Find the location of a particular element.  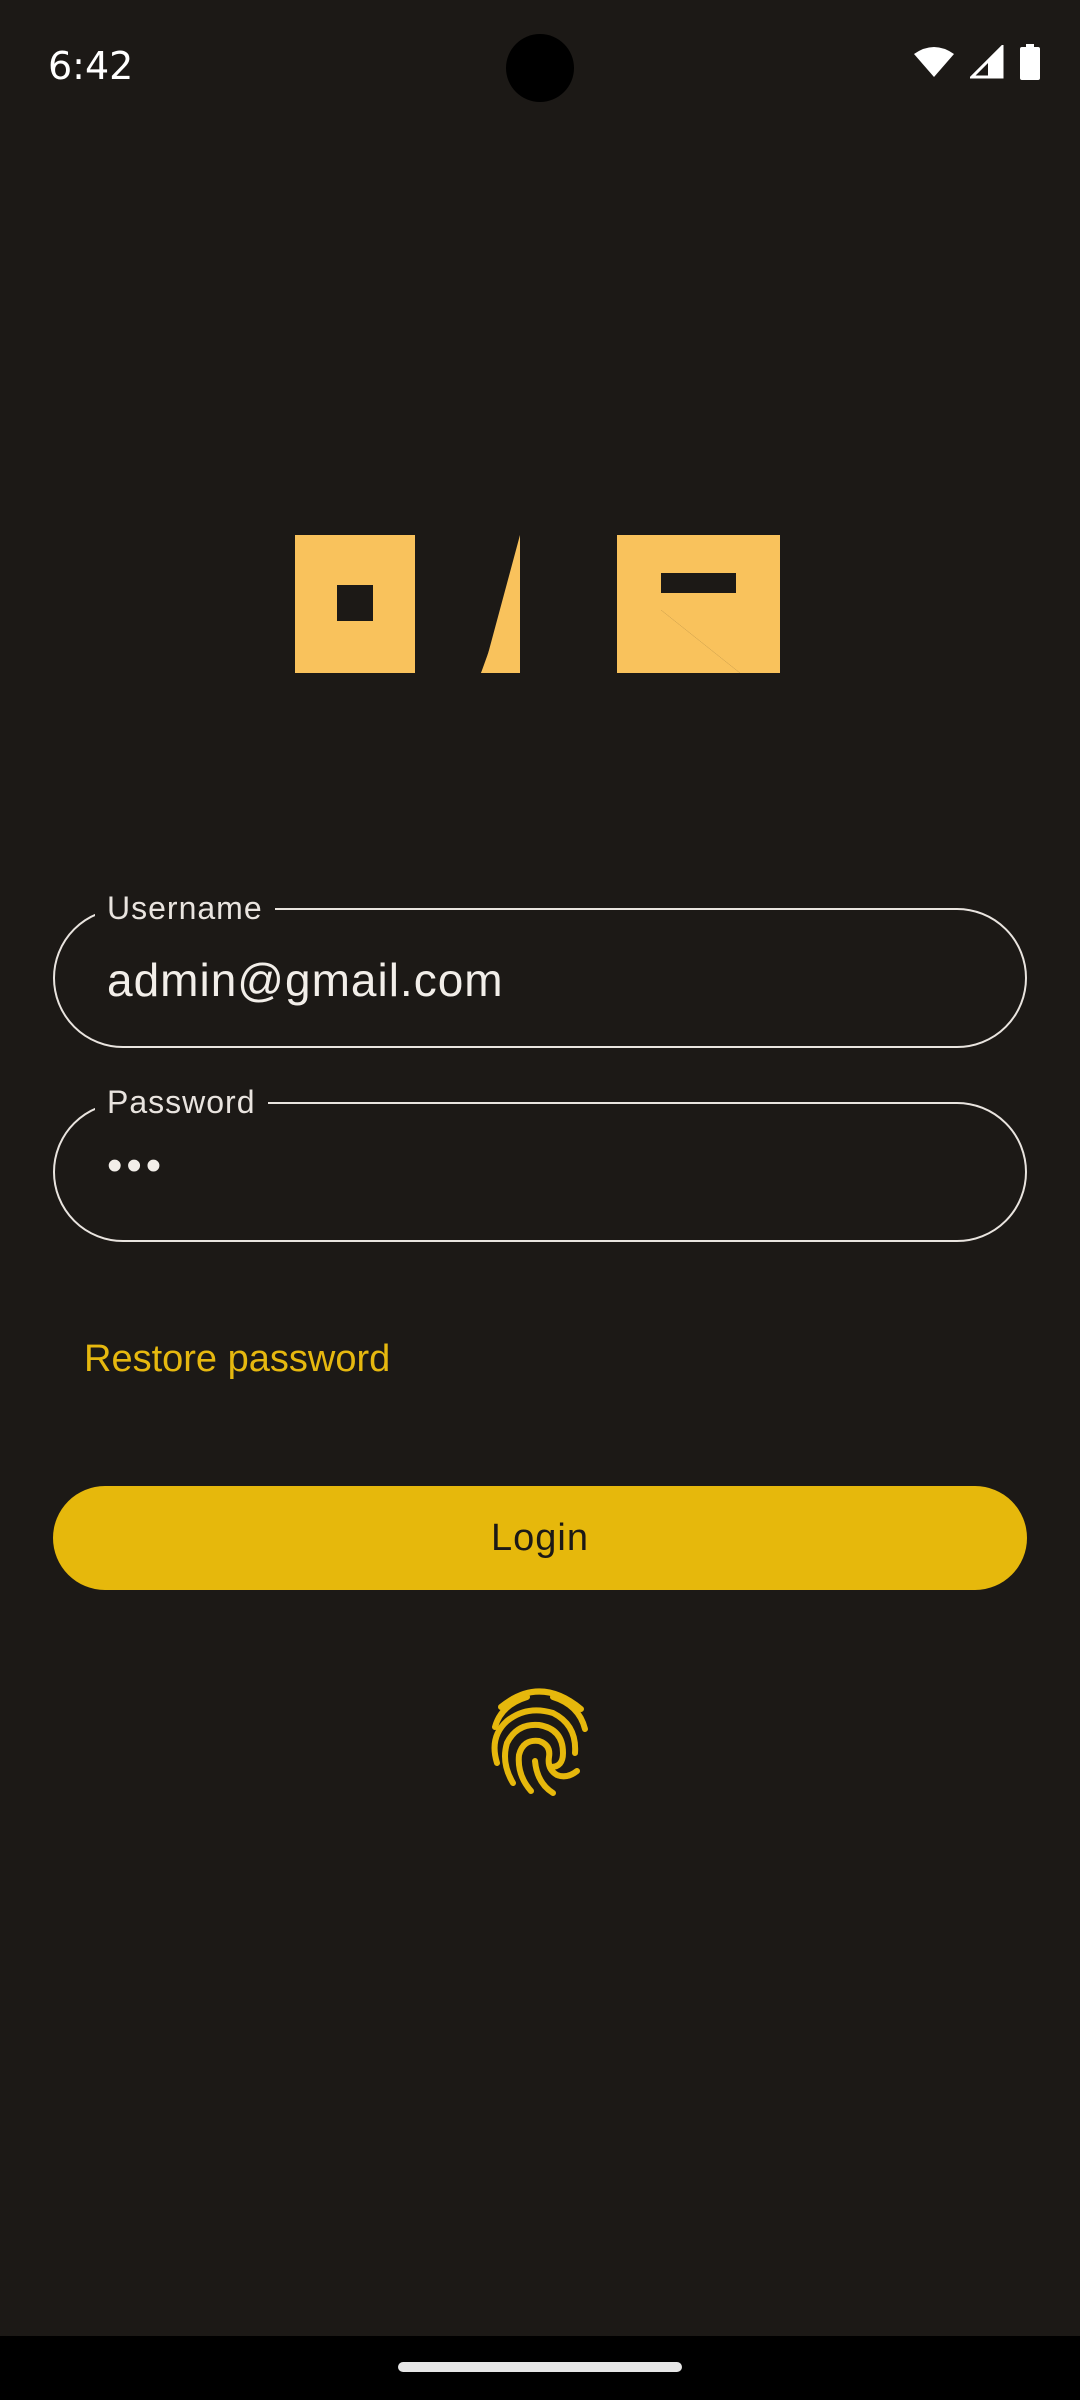

password-field: Password ••• is located at coordinates (540, 1162).